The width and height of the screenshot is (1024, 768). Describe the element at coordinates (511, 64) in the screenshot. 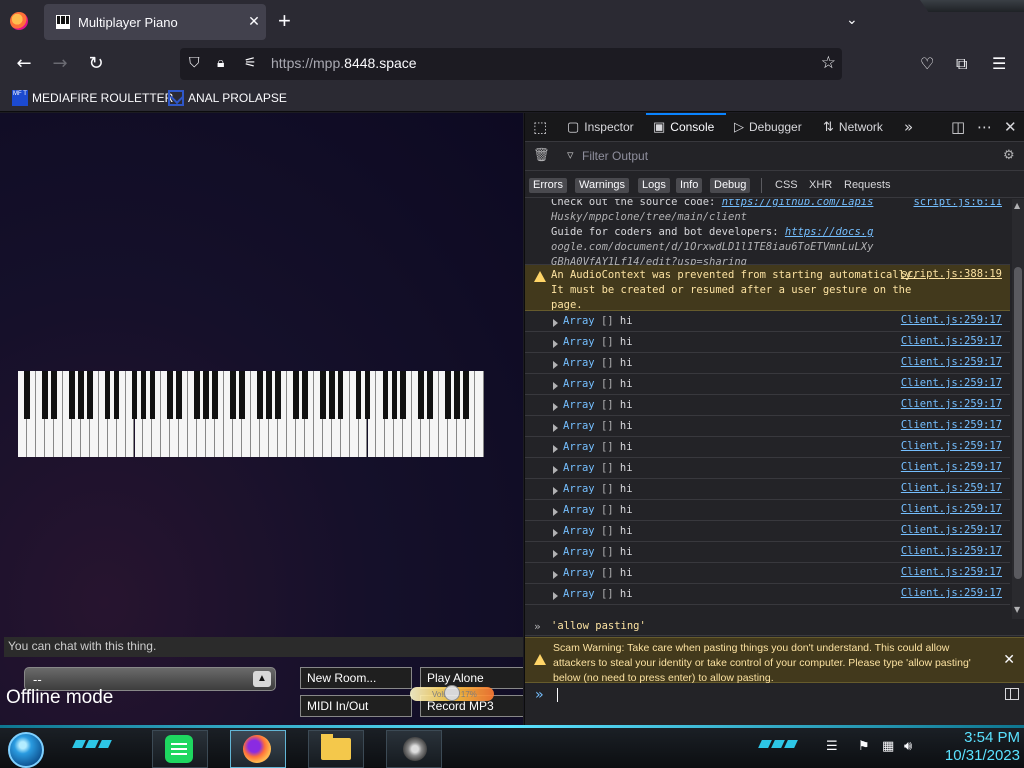

I see `url-bar: ⛉ 🔒︎ ⚟ https://mpp.8448.space ☆` at that location.